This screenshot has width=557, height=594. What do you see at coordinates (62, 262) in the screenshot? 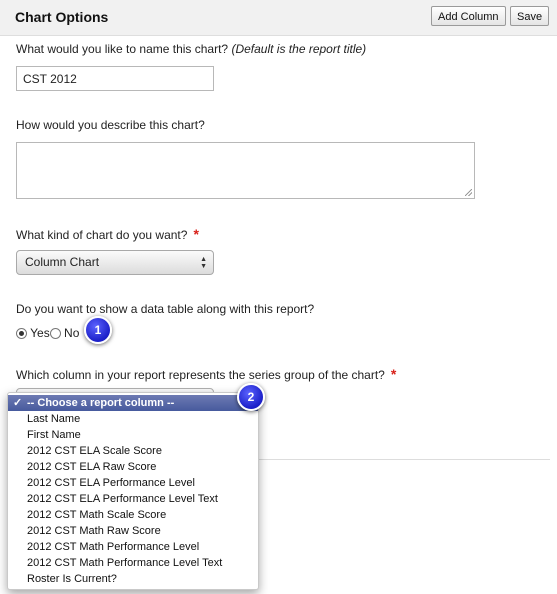
I see `chart-type-selected-value: Column Chart` at bounding box center [62, 262].